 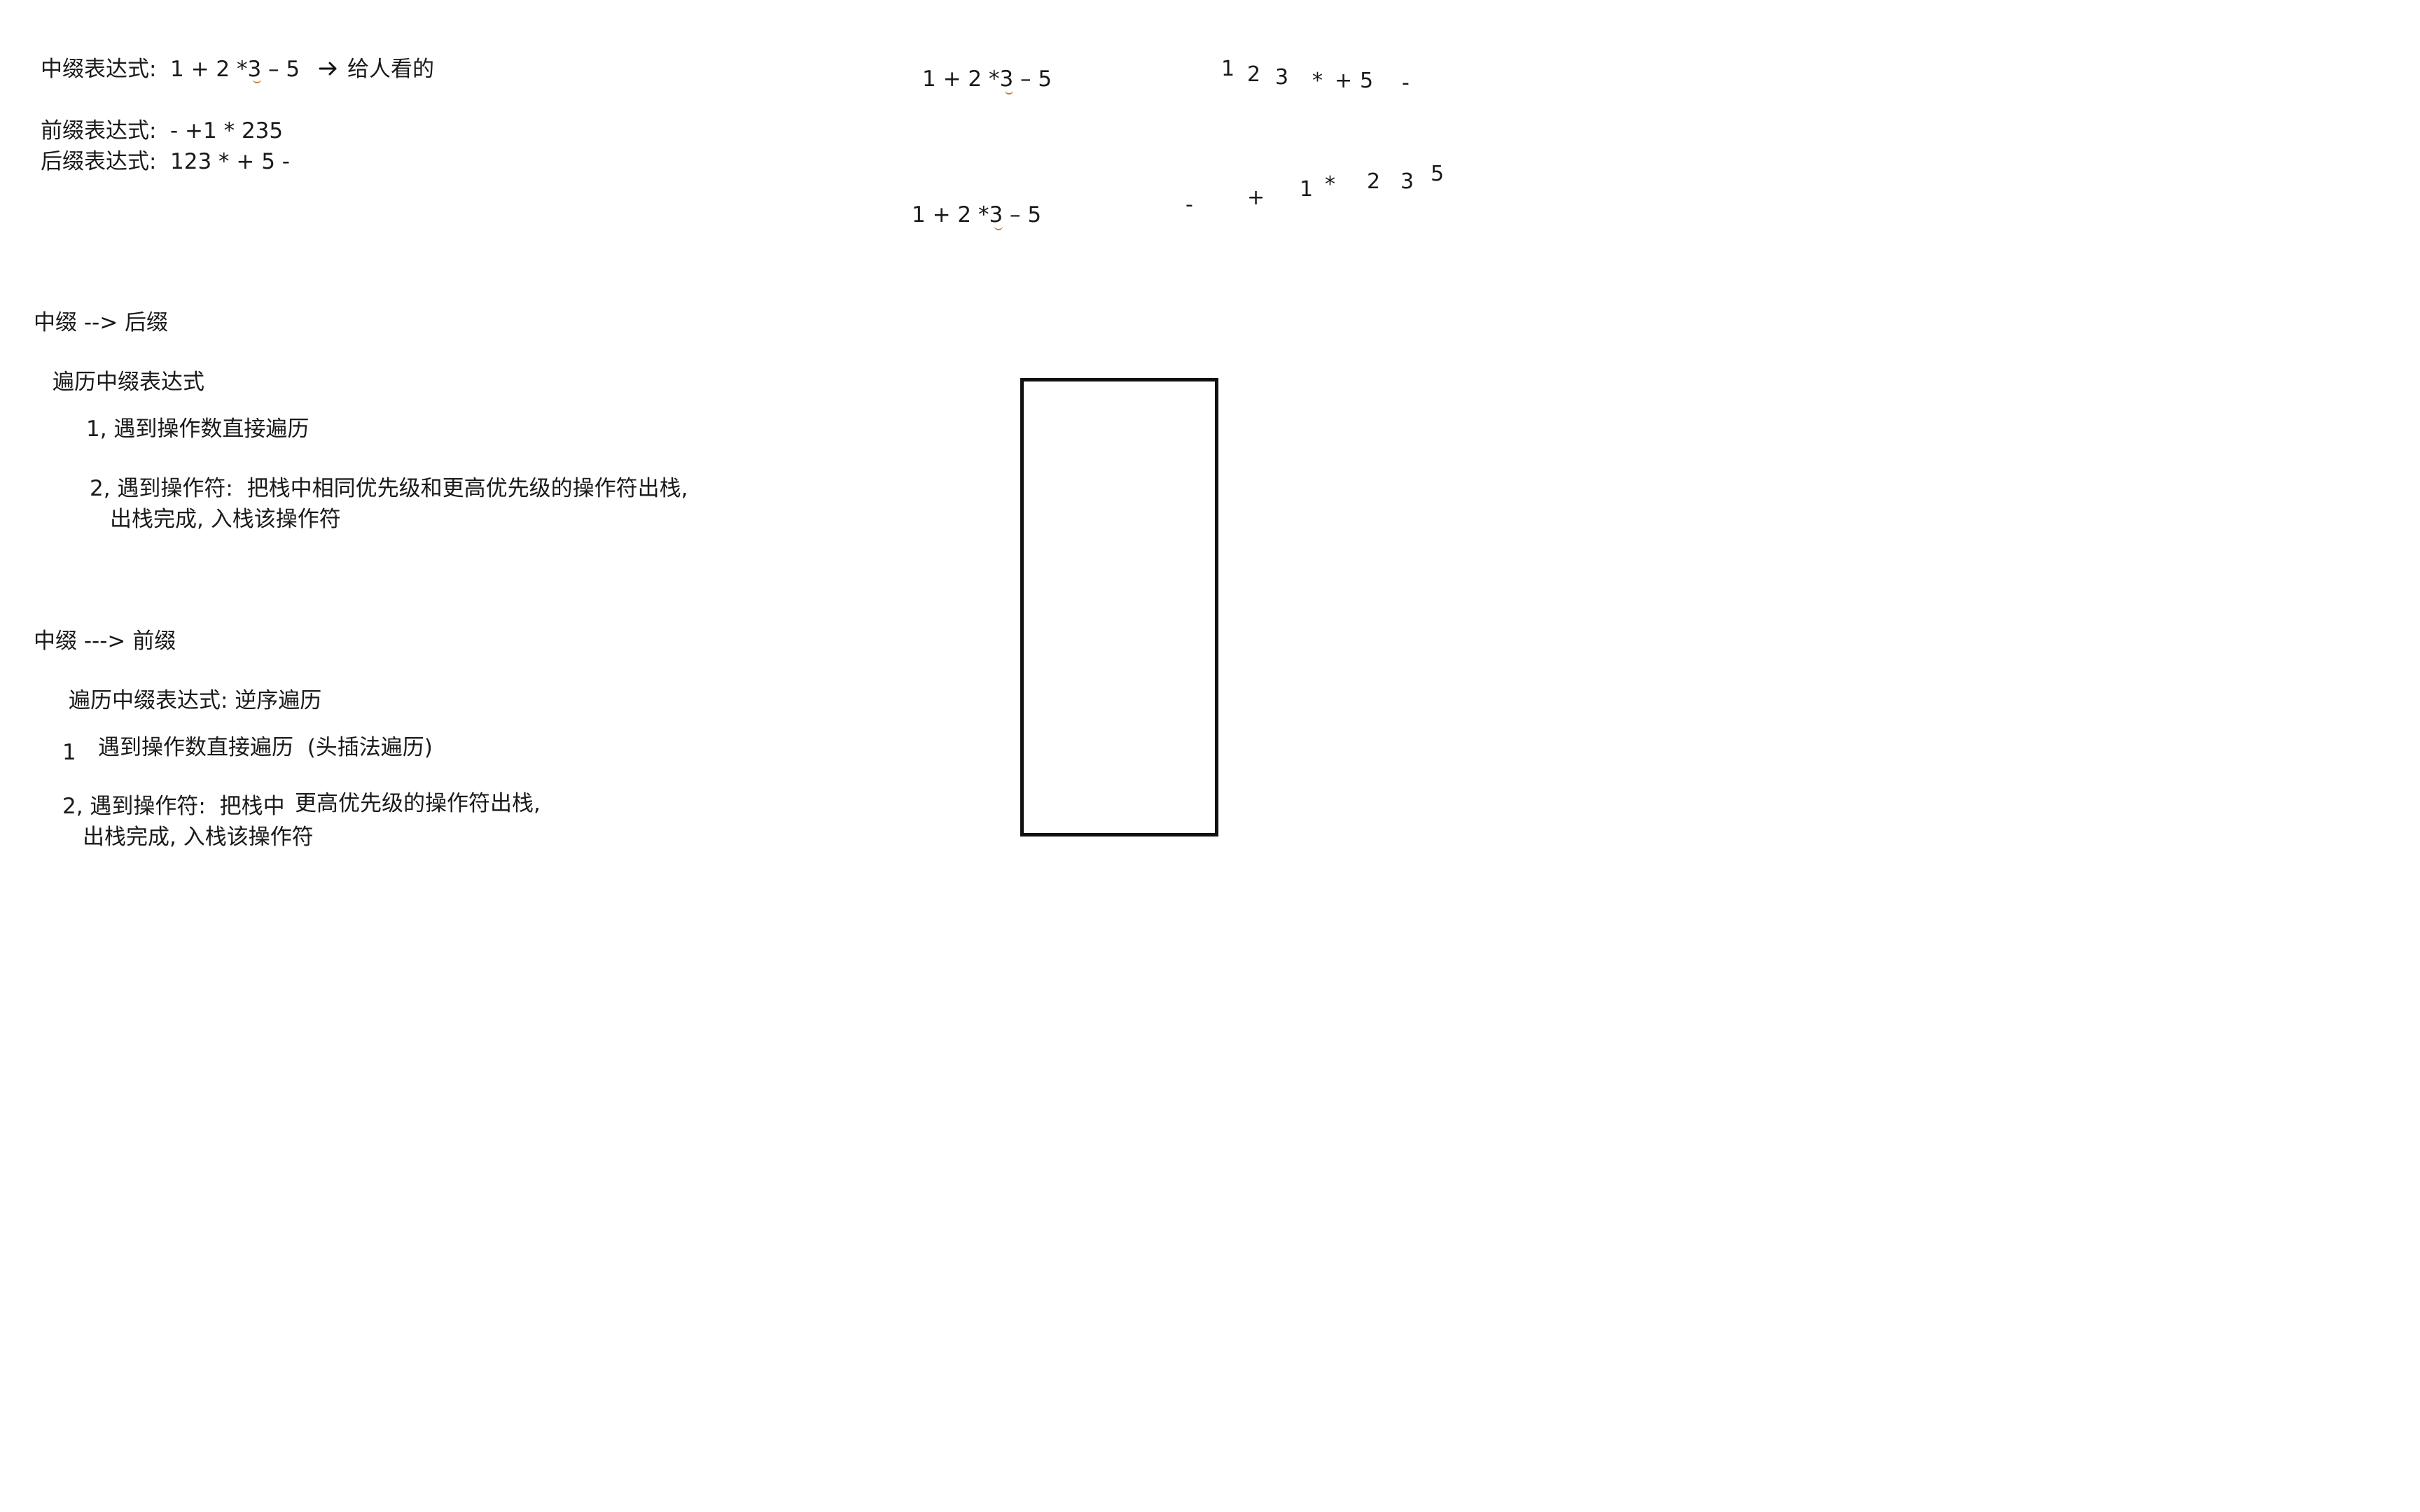 I want to click on postfix-label: 后缀表达式:, so click(x=99, y=161).